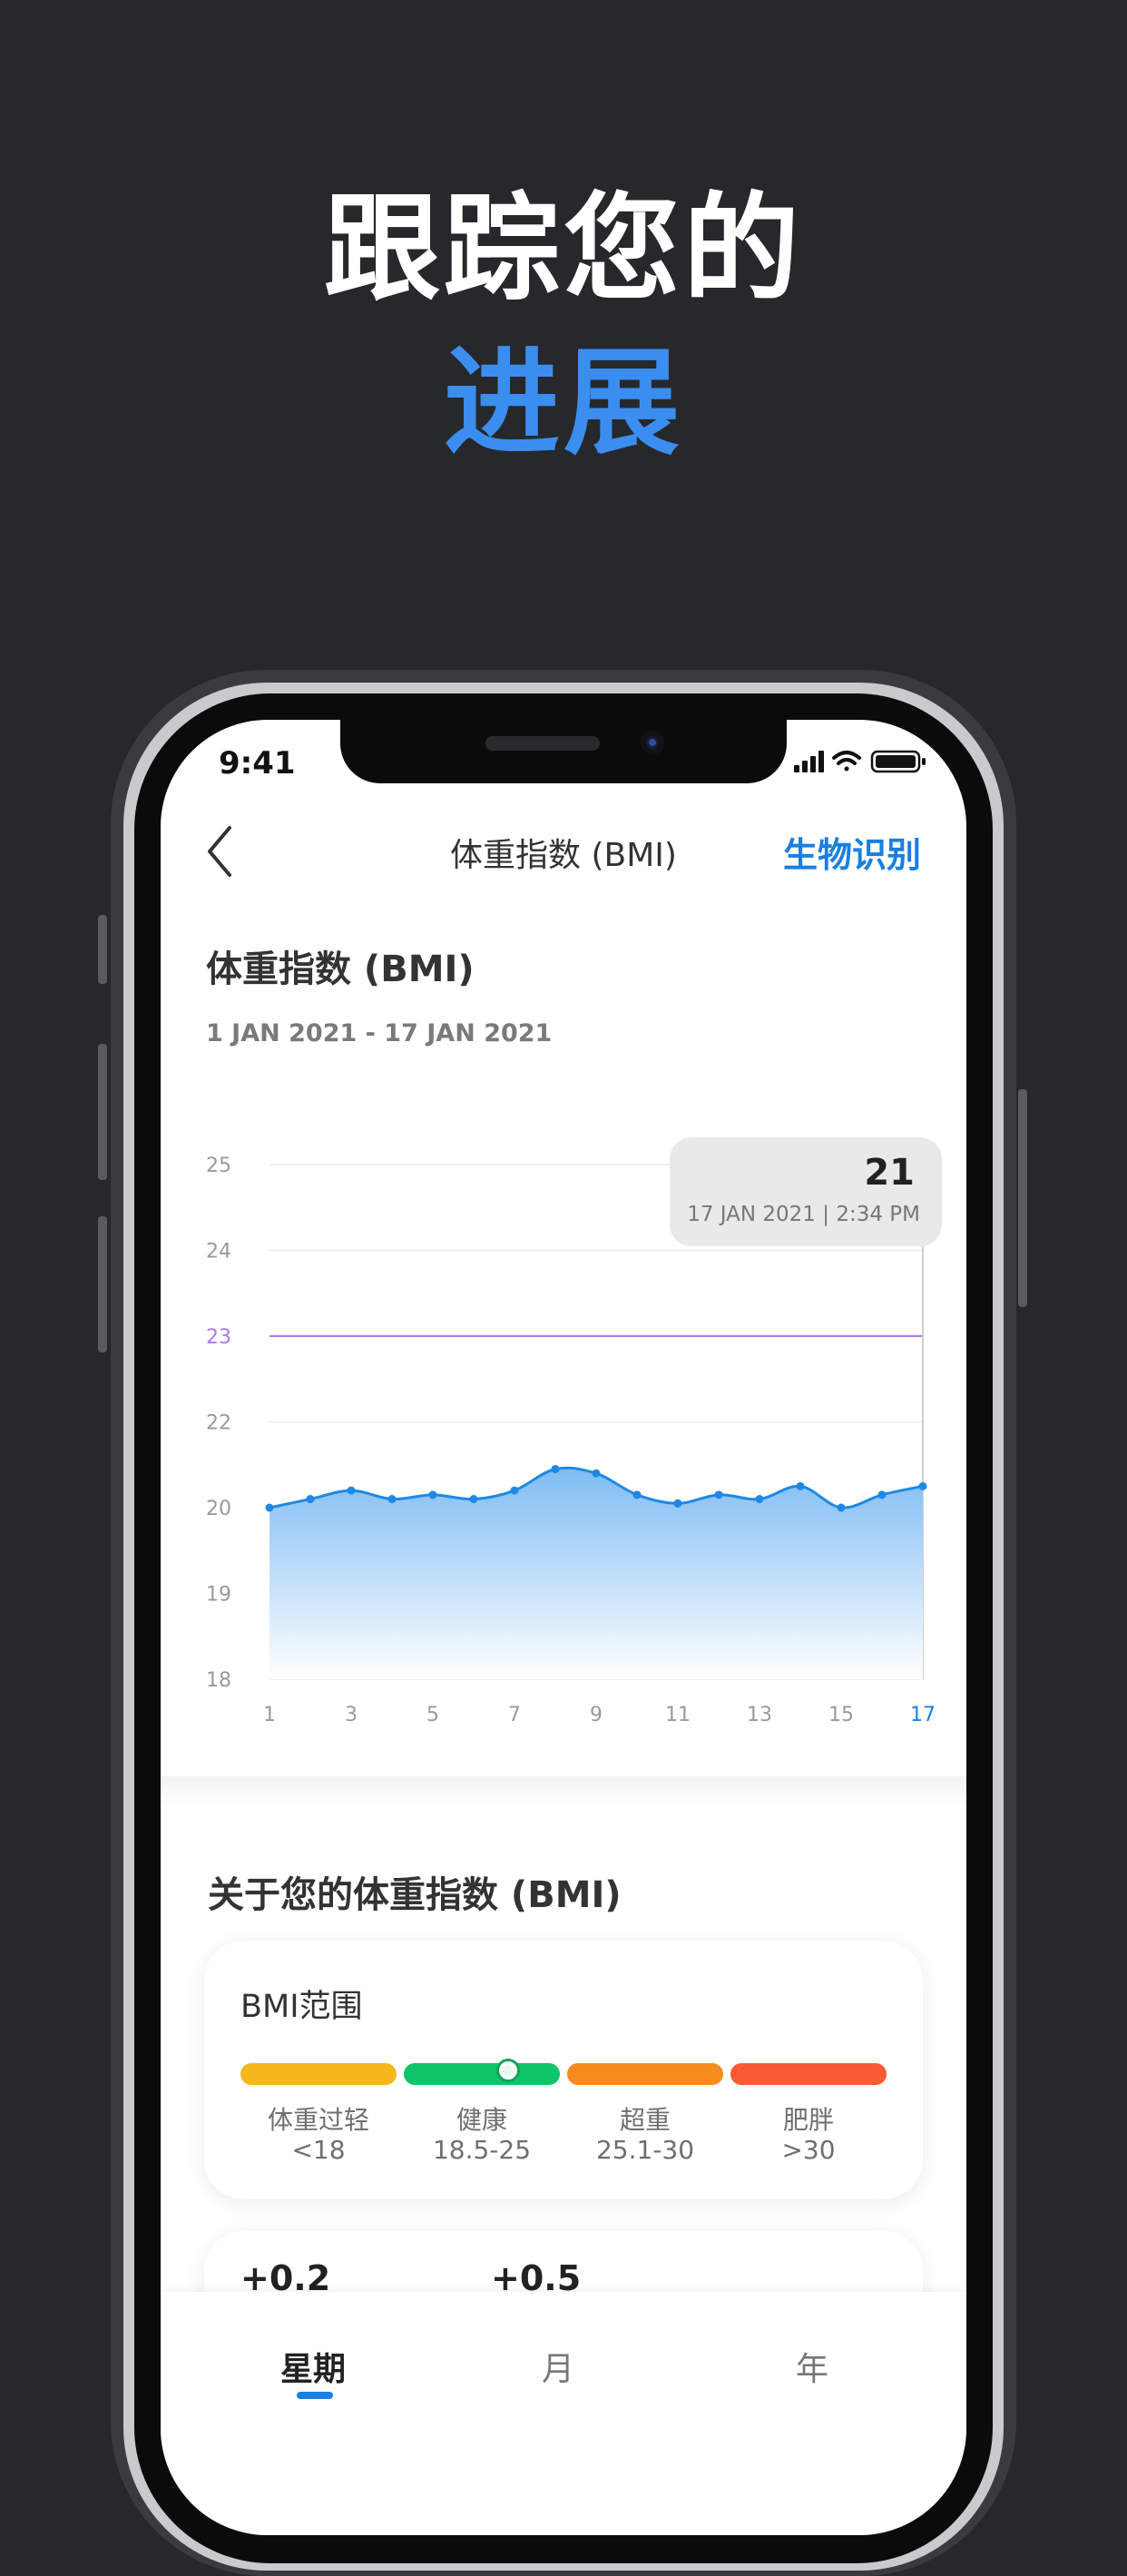 This screenshot has height=2576, width=1127. Describe the element at coordinates (678, 1715) in the screenshot. I see `x-tick-label: 11` at that location.